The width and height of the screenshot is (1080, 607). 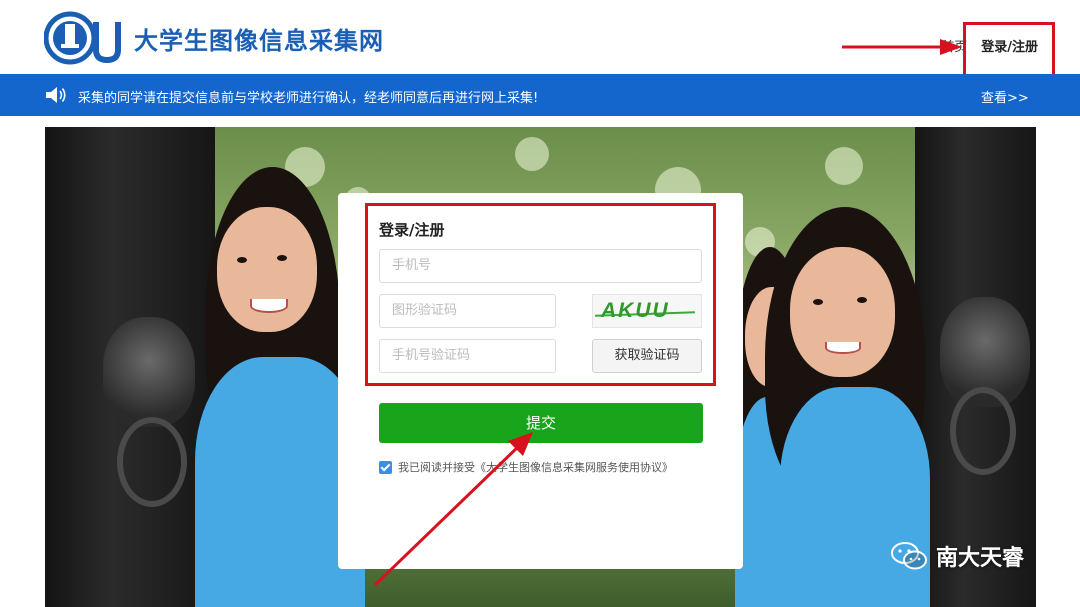 What do you see at coordinates (909, 556) in the screenshot?
I see `wechat-icon` at bounding box center [909, 556].